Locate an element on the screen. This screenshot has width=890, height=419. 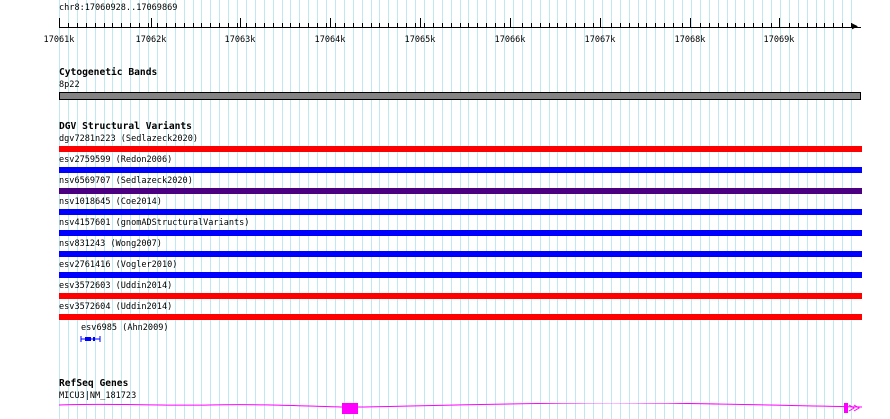
ruler-tick-label: 17063k is located at coordinates (240, 40).